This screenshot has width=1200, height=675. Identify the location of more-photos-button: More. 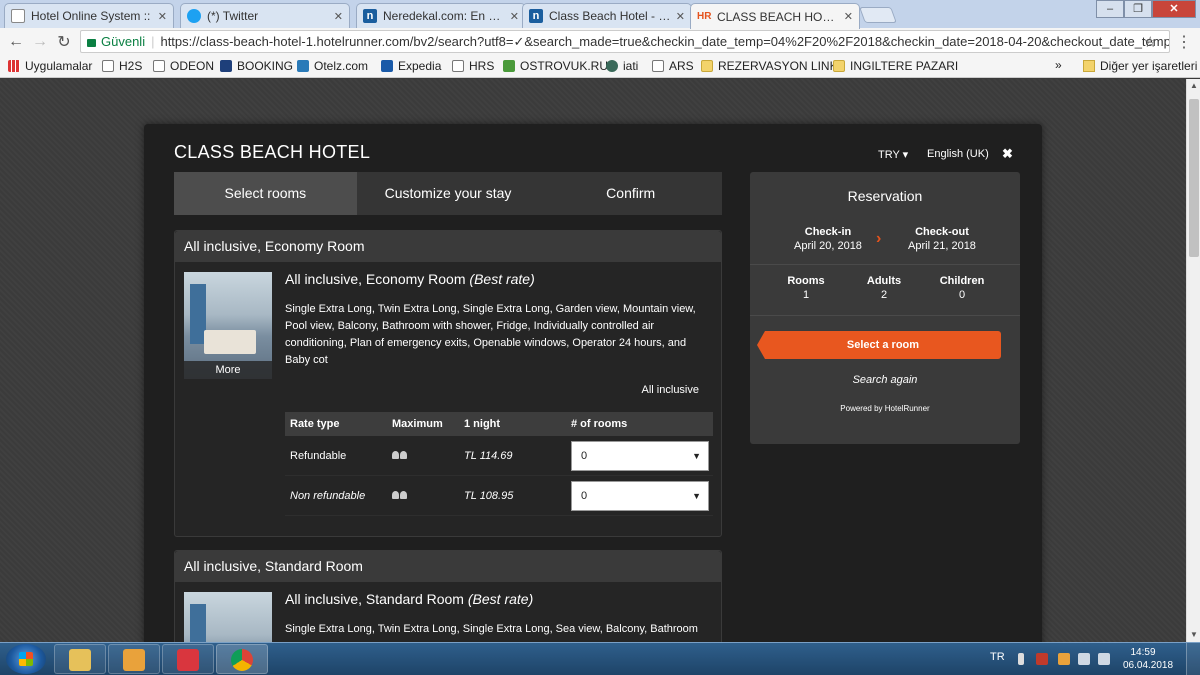
(228, 370).